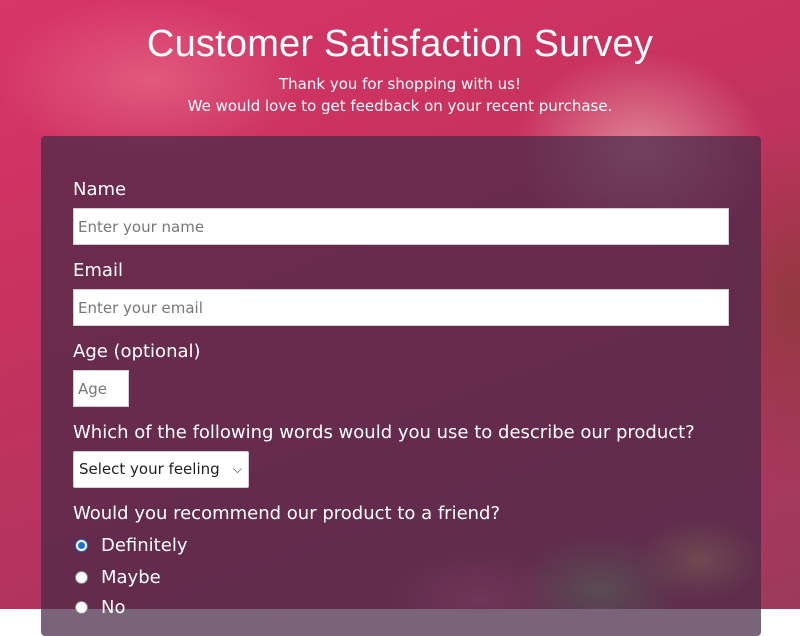 The height and width of the screenshot is (636, 800). Describe the element at coordinates (144, 545) in the screenshot. I see `radio-label-definitely: Definitely` at that location.